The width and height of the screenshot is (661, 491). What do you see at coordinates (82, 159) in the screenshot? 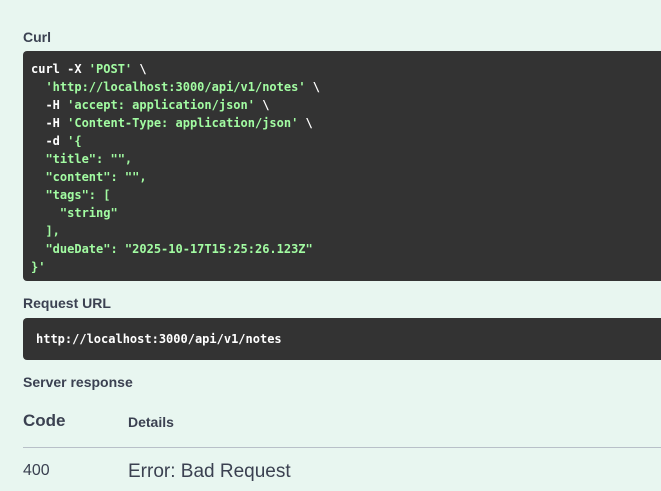
I see `curl-line: "title": "",` at bounding box center [82, 159].